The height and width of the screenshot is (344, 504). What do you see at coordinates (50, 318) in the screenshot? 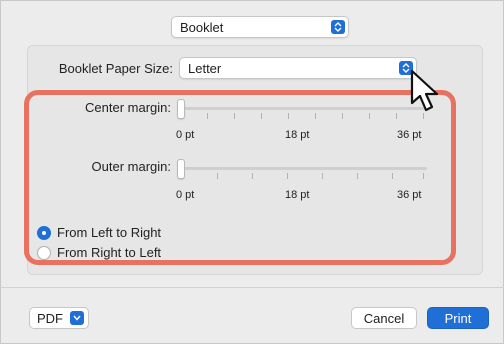
I see `pdf-button-label: PDF` at bounding box center [50, 318].